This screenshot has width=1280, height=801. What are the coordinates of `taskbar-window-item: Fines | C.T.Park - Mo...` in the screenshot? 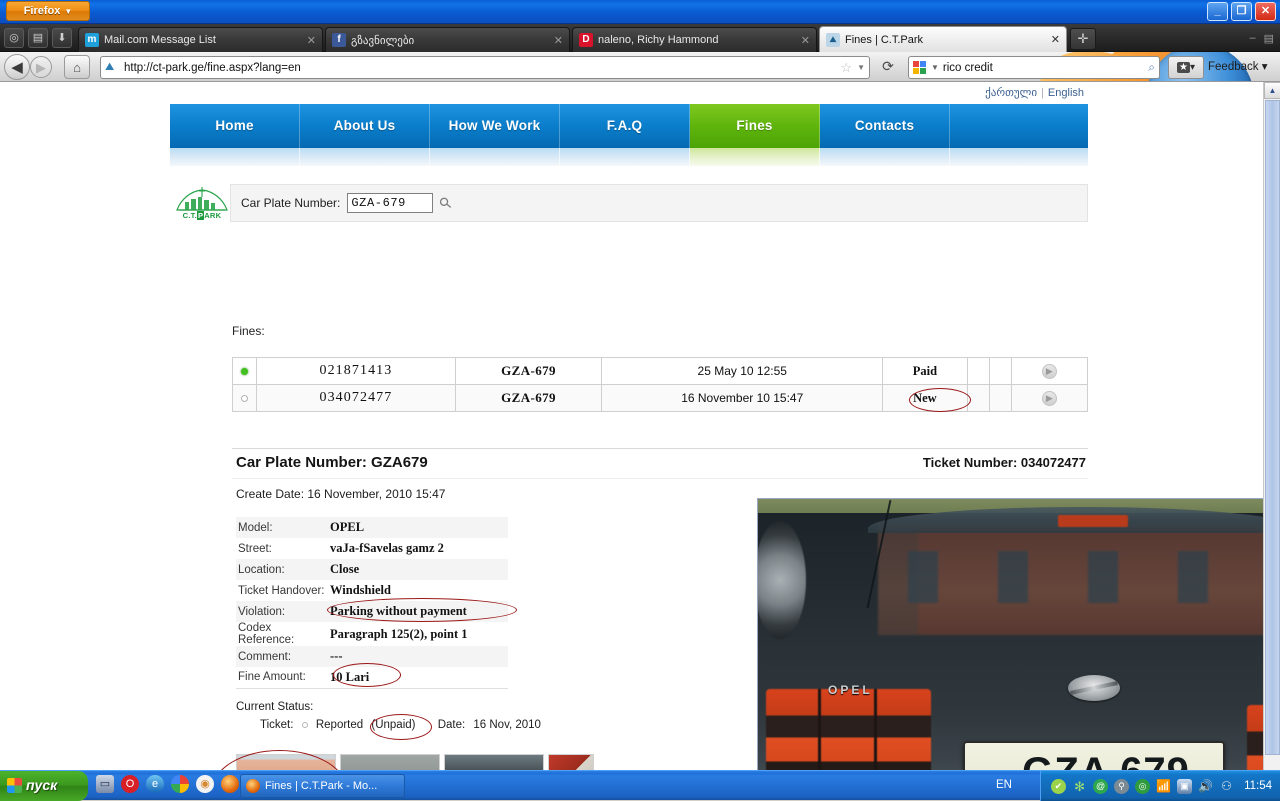 It's located at (322, 786).